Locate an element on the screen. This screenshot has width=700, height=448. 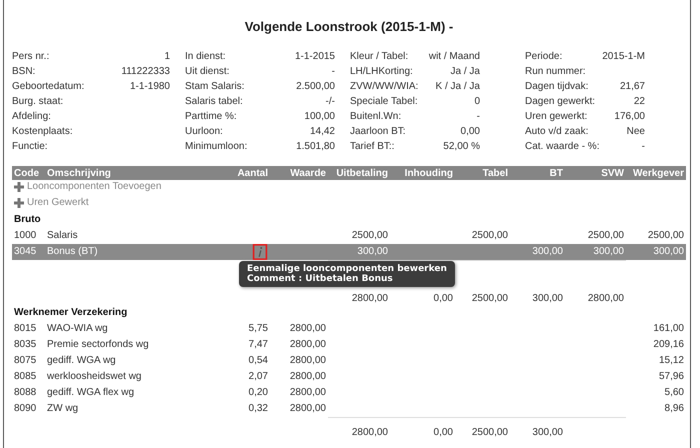
field-label: Auto v/d zaak: is located at coordinates (556, 131).